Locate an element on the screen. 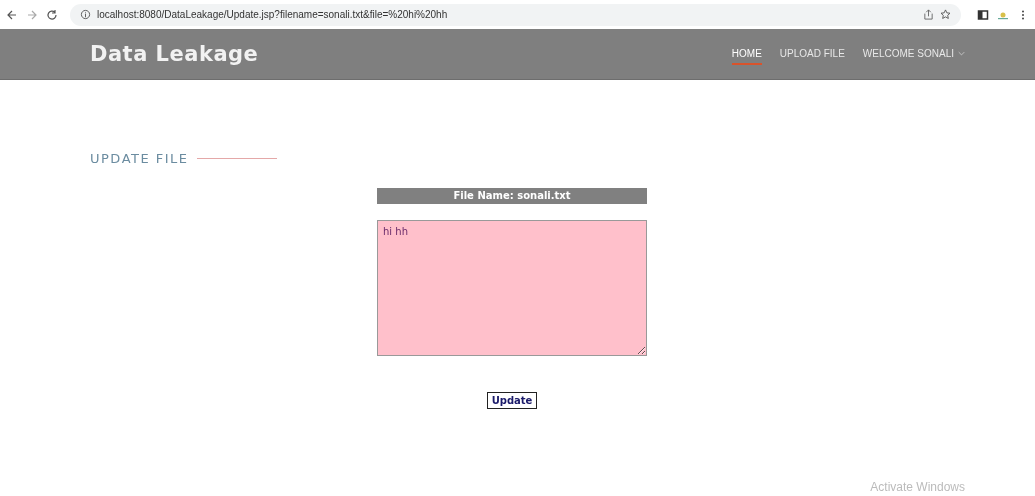 This screenshot has width=1035, height=496. site-logo: Data Leakage is located at coordinates (174, 54).